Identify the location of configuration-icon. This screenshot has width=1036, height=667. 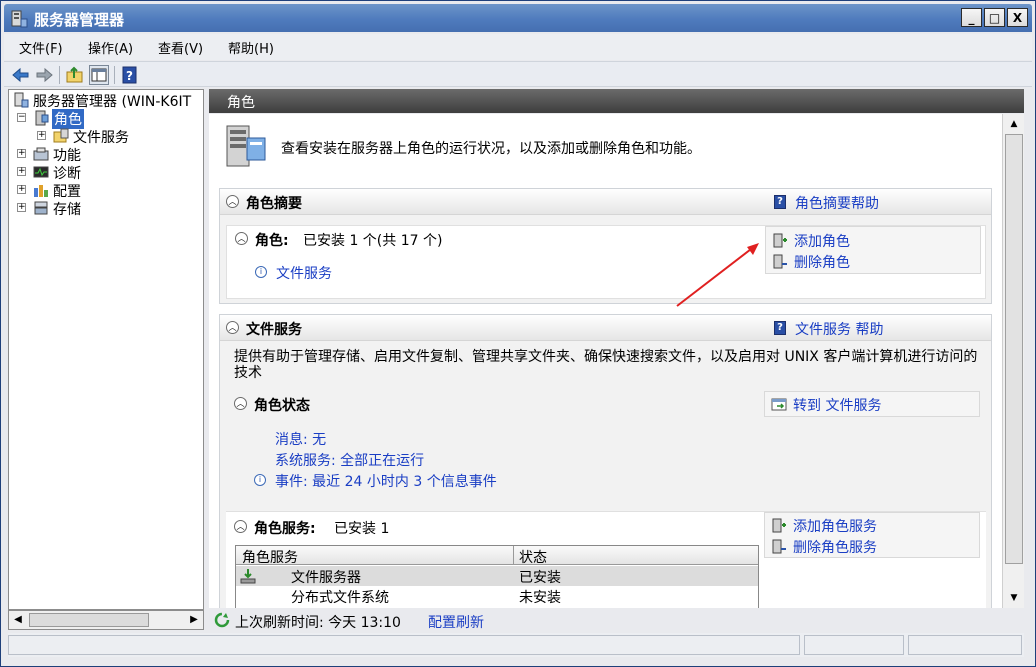
(41, 190).